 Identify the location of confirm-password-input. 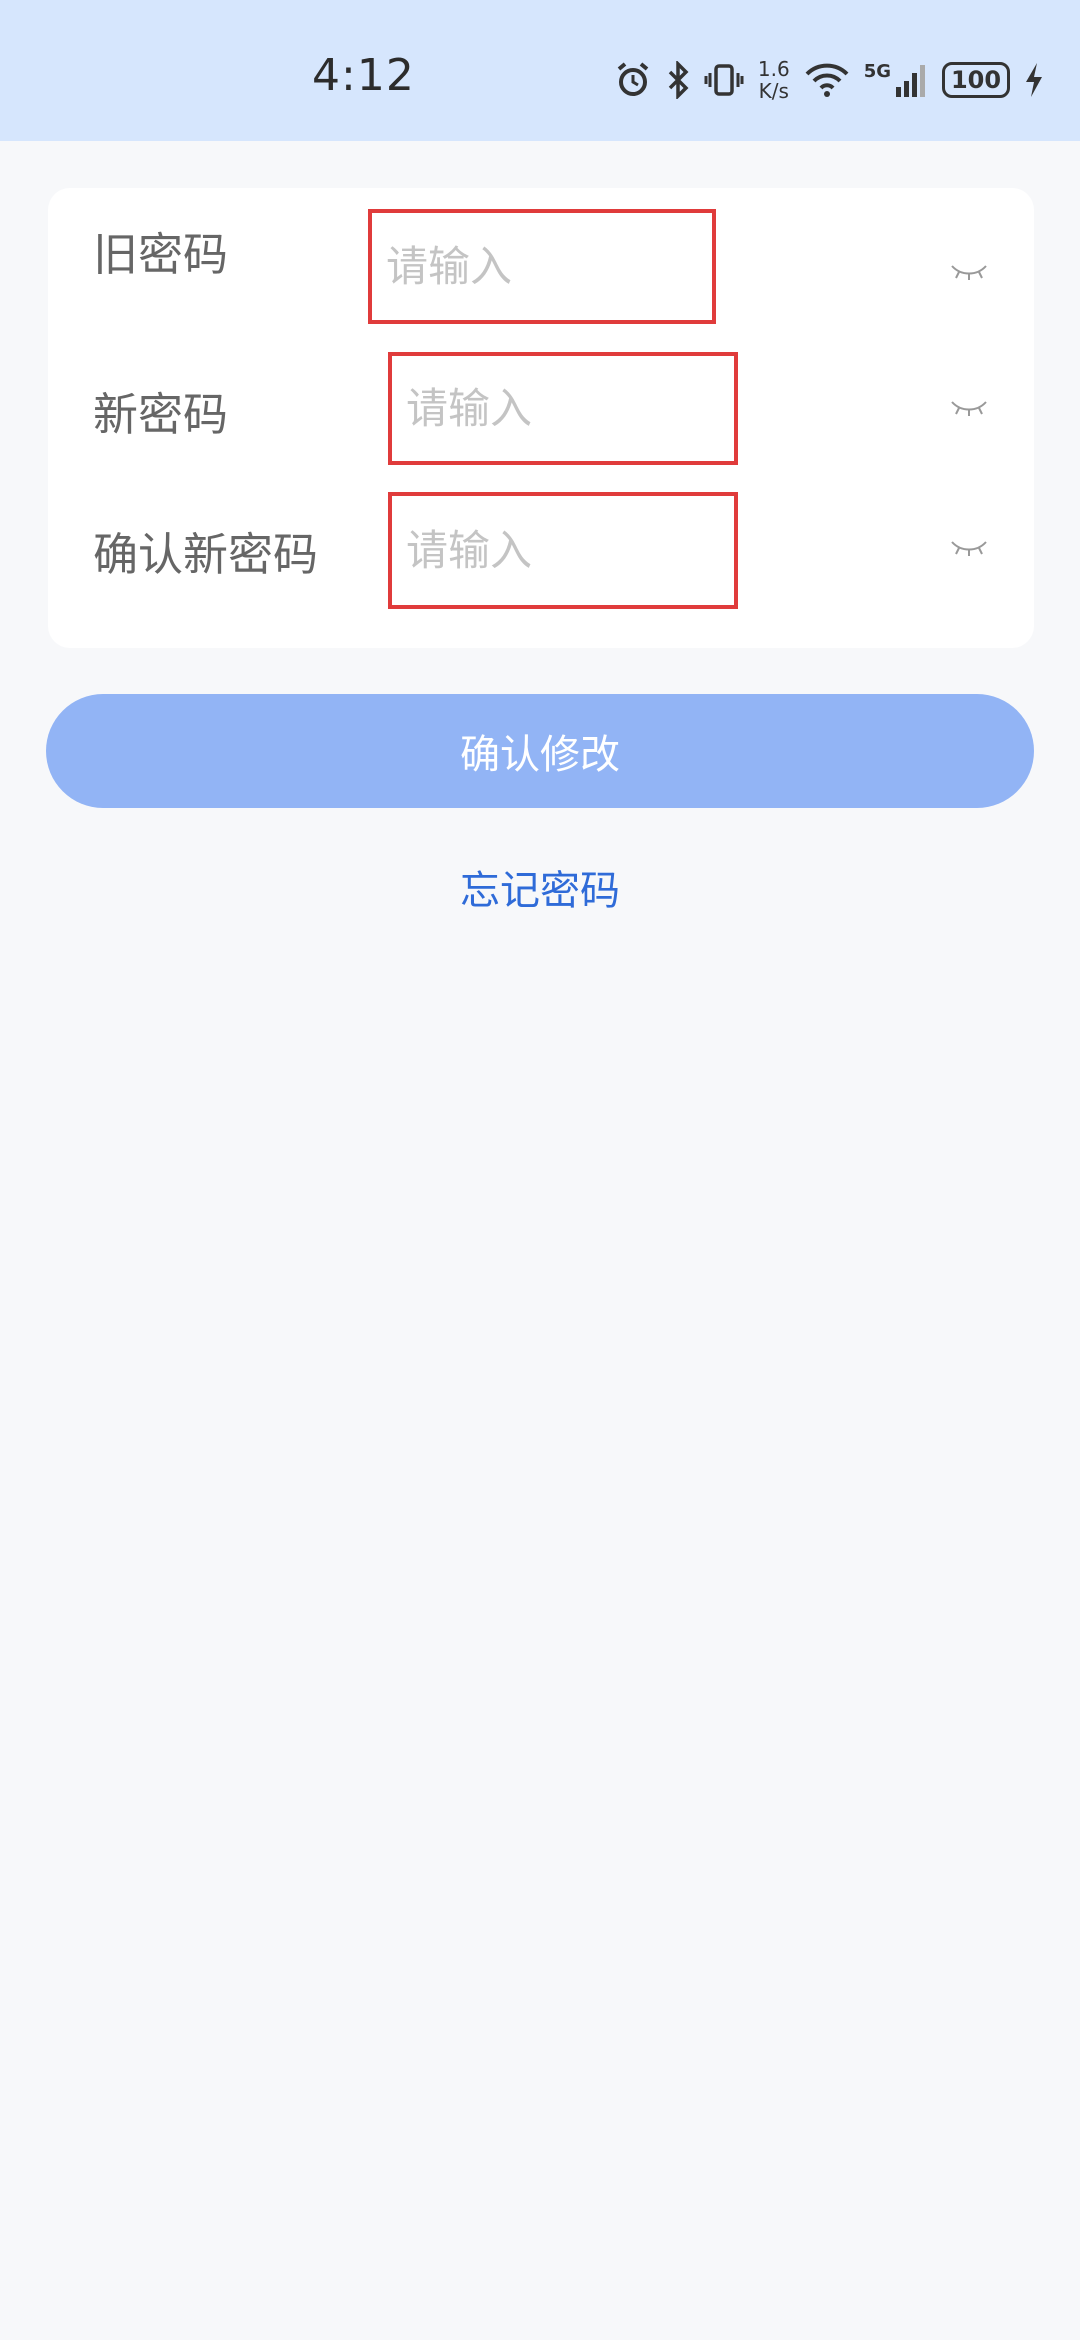
(563, 550).